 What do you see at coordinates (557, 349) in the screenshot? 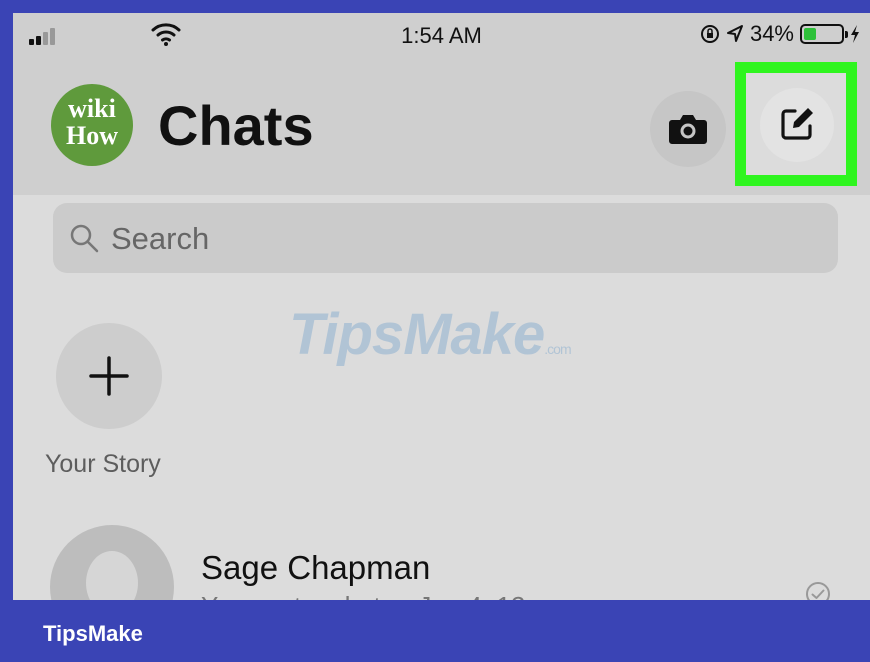
I see `watermark-com: .com` at bounding box center [557, 349].